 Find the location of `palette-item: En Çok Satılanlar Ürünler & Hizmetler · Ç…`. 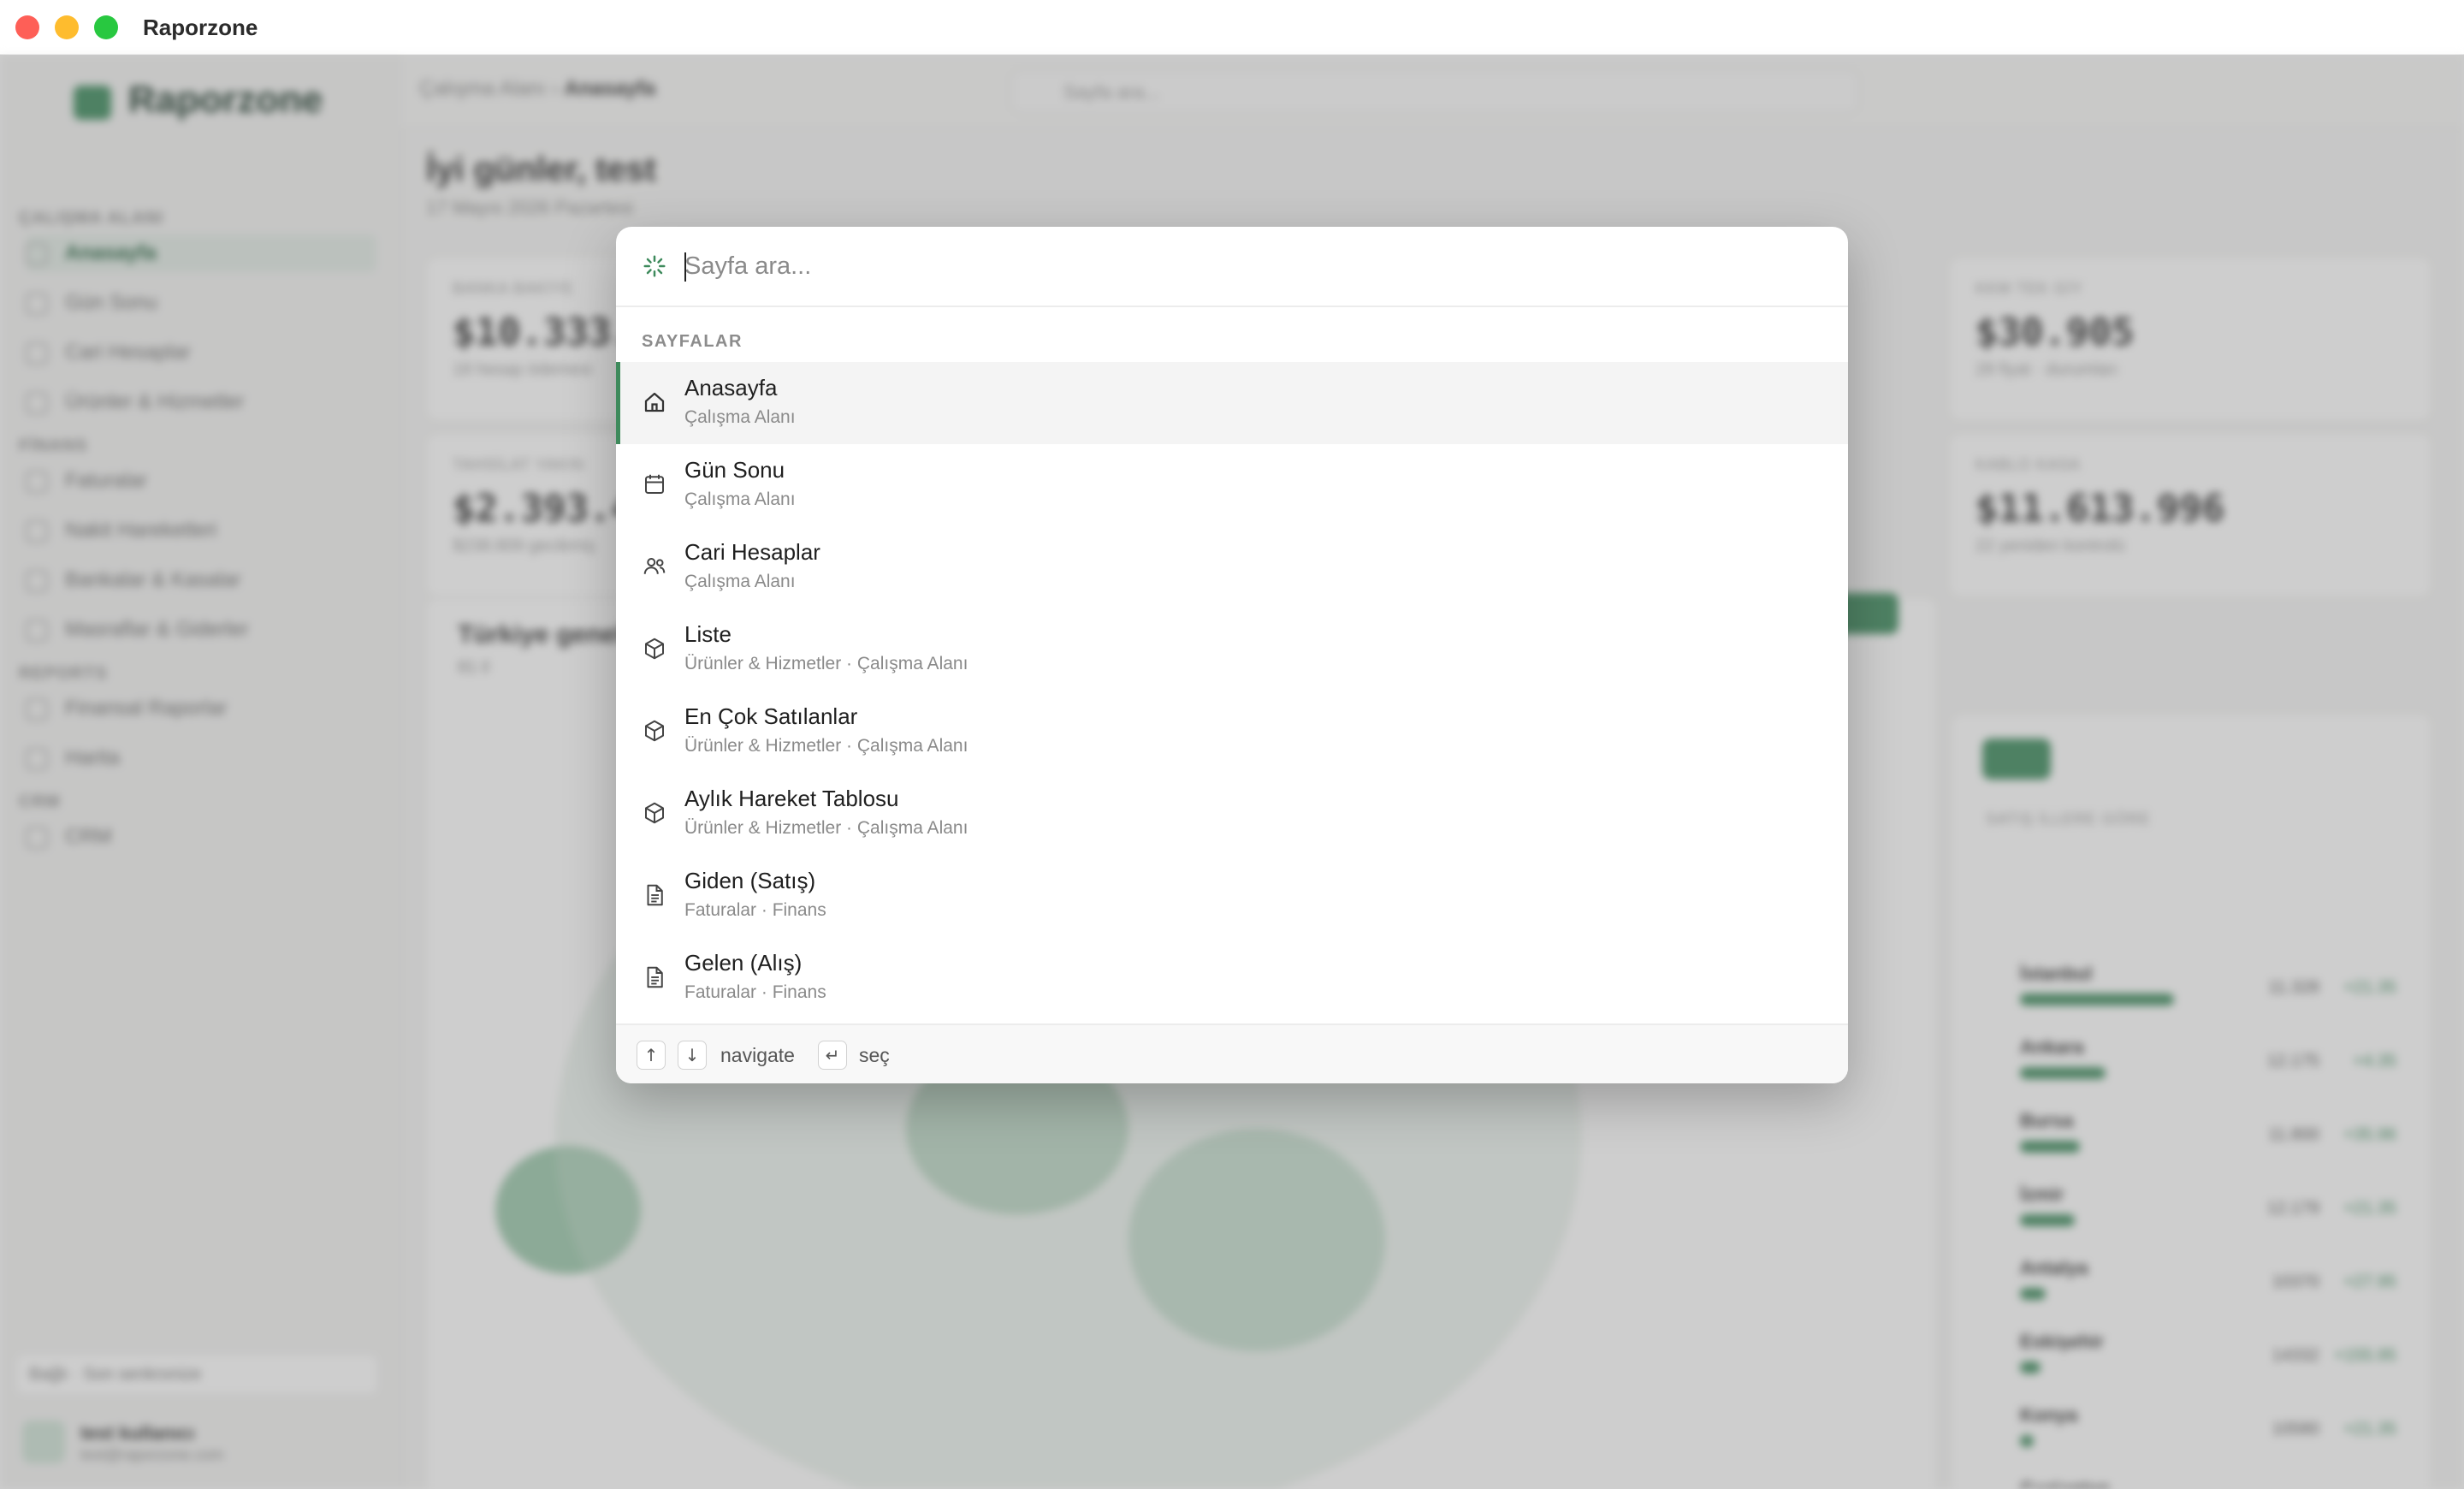

palette-item: En Çok Satılanlar Ürünler & Hizmetler · Ç… is located at coordinates (1232, 732).